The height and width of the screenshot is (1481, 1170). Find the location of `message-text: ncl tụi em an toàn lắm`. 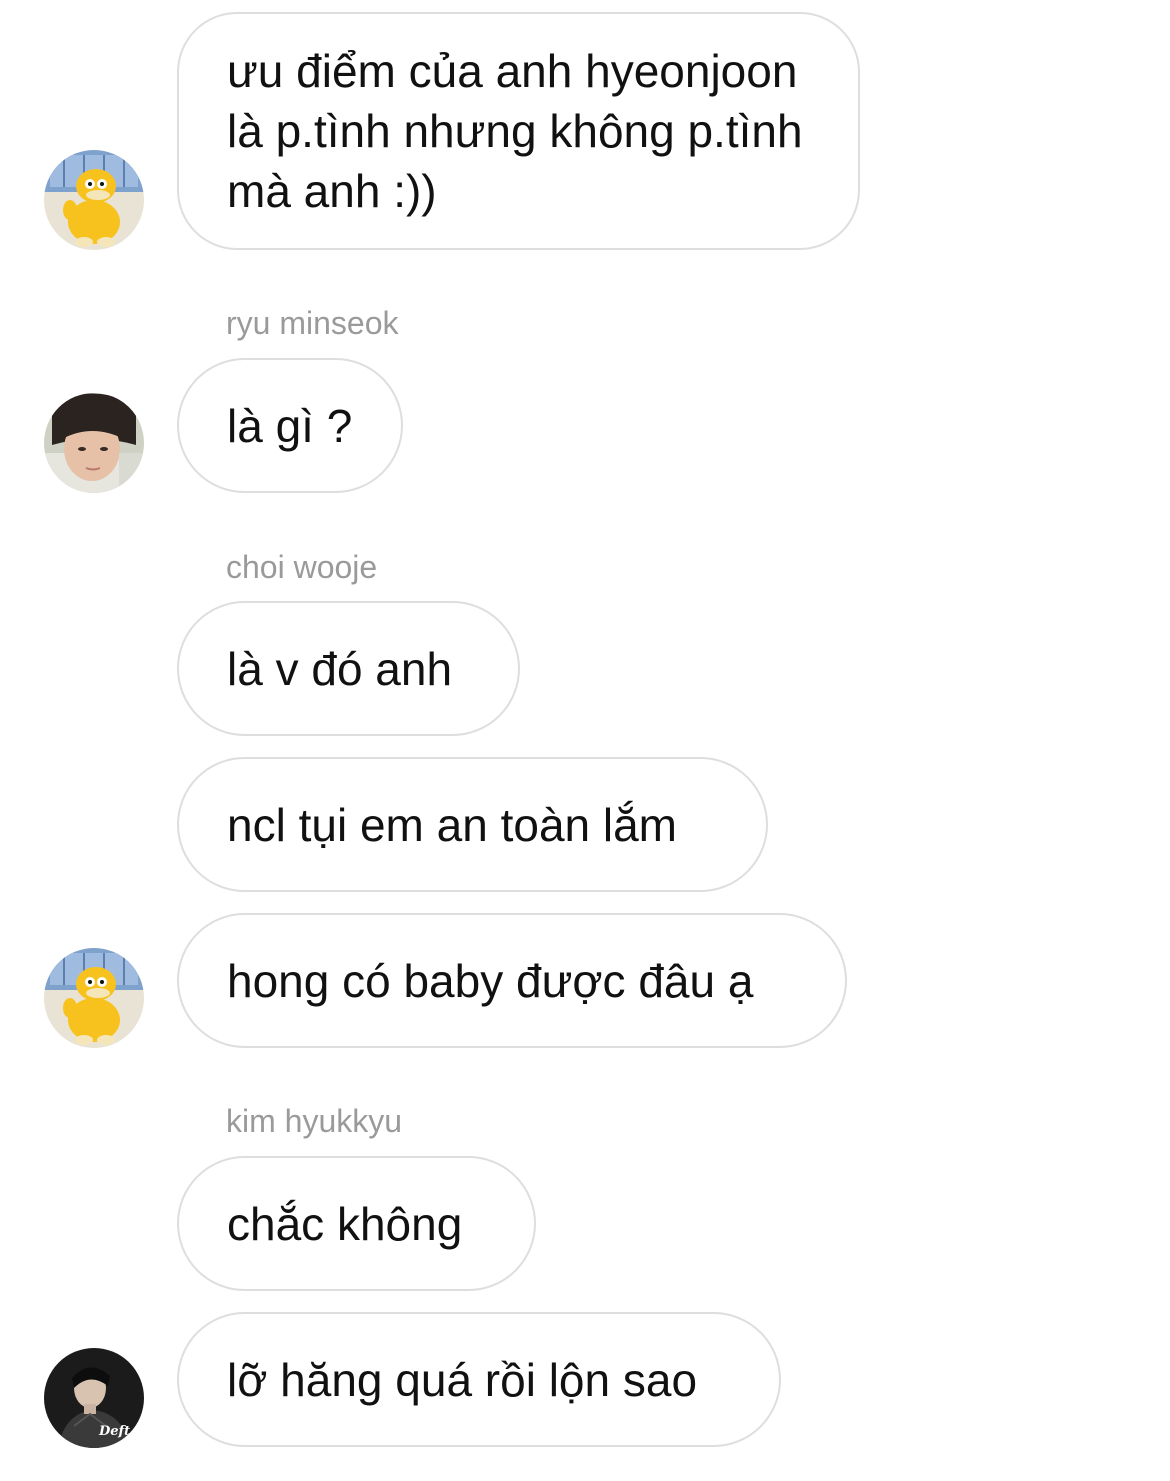

message-text: ncl tụi em an toàn lắm is located at coordinates (452, 824).